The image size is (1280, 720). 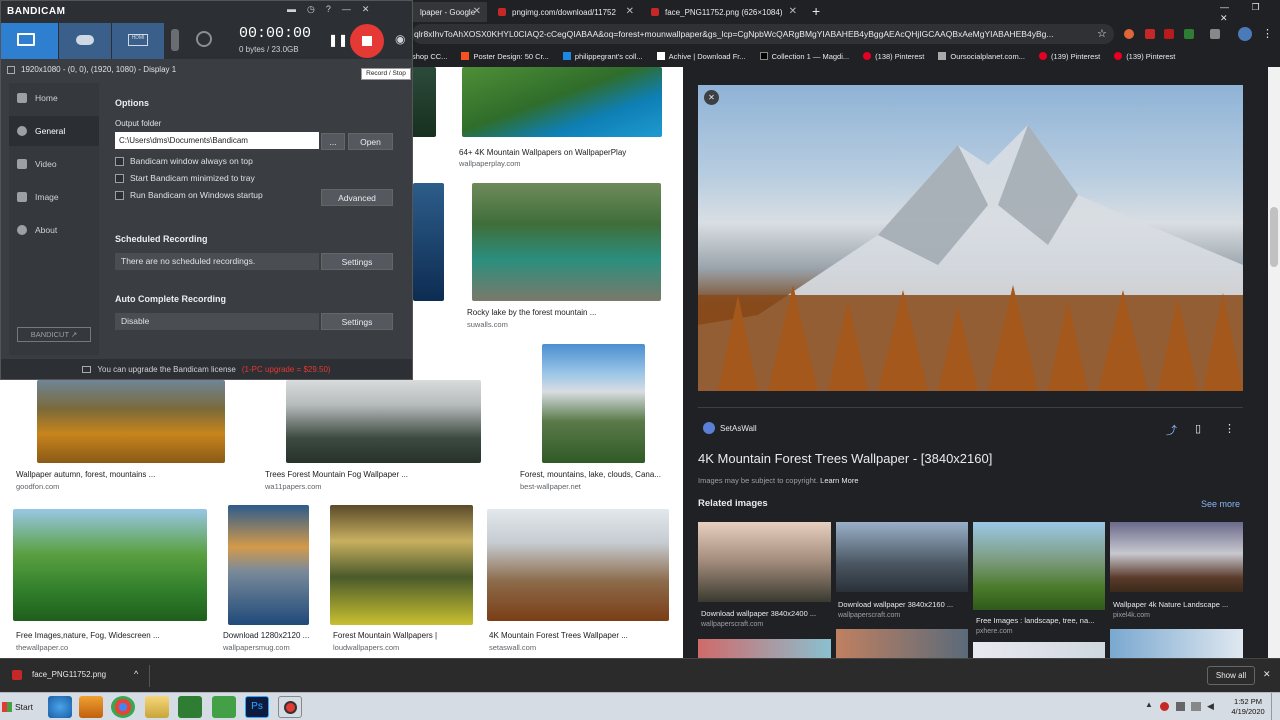 I want to click on result-caption: Forest Mountain Wallpapers |, so click(x=385, y=635).